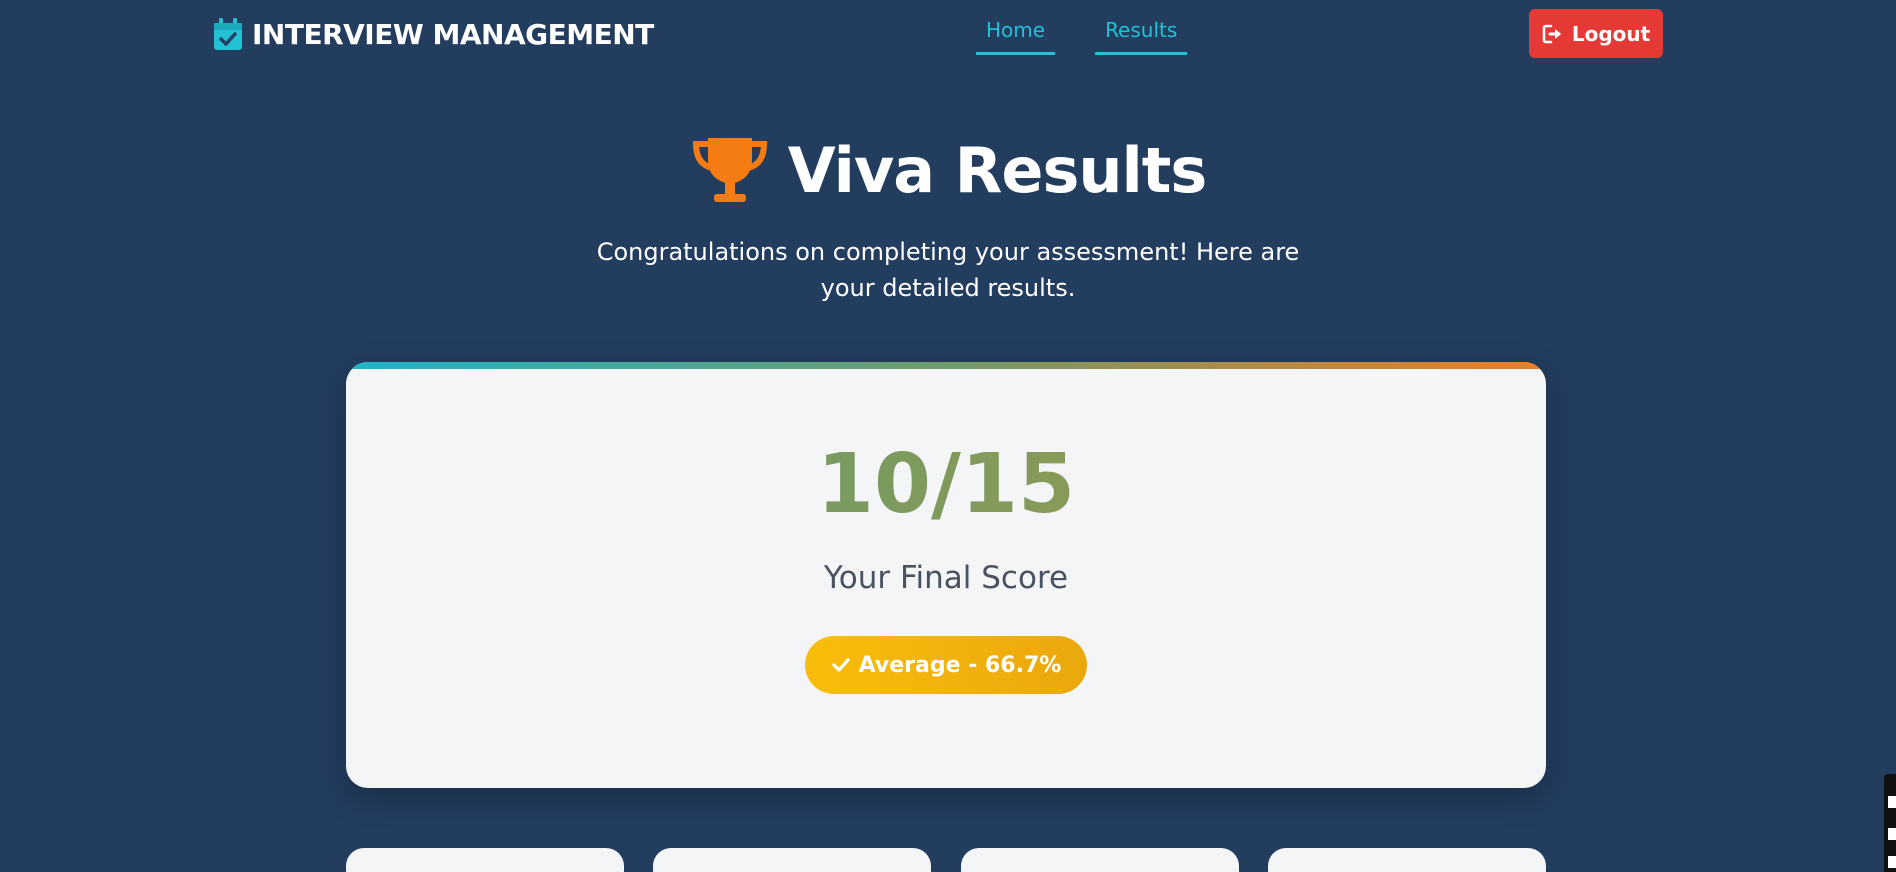 This screenshot has width=1896, height=872. What do you see at coordinates (1141, 36) in the screenshot?
I see `nav-link-results: Results` at bounding box center [1141, 36].